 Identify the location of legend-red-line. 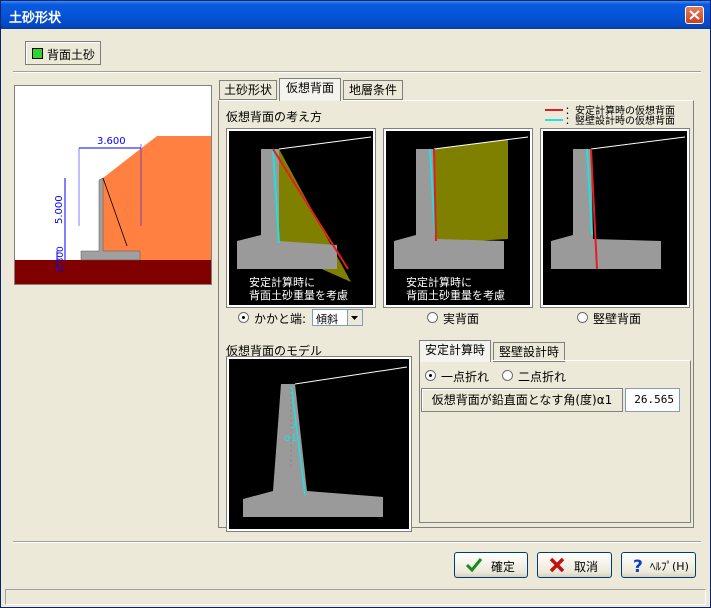
(554, 110).